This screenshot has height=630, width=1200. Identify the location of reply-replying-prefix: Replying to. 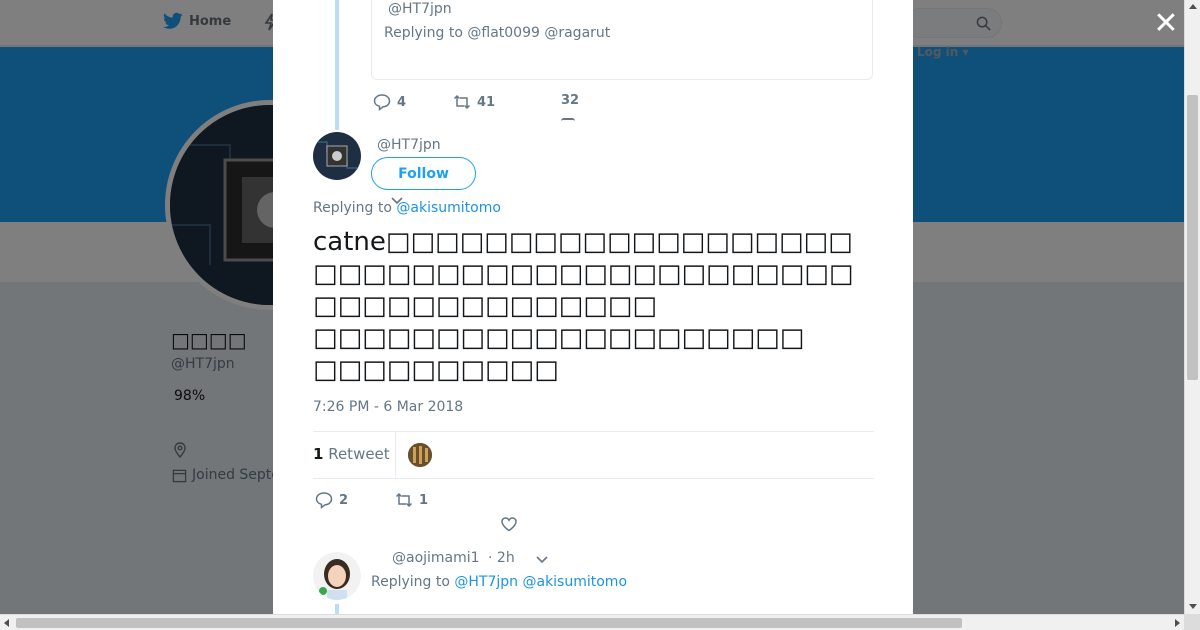
(413, 582).